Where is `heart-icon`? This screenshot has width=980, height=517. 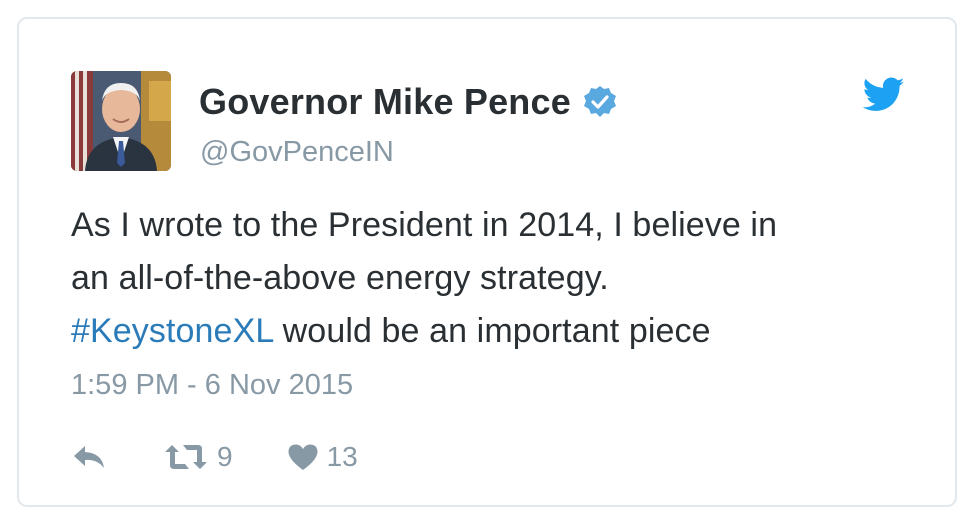
heart-icon is located at coordinates (303, 457).